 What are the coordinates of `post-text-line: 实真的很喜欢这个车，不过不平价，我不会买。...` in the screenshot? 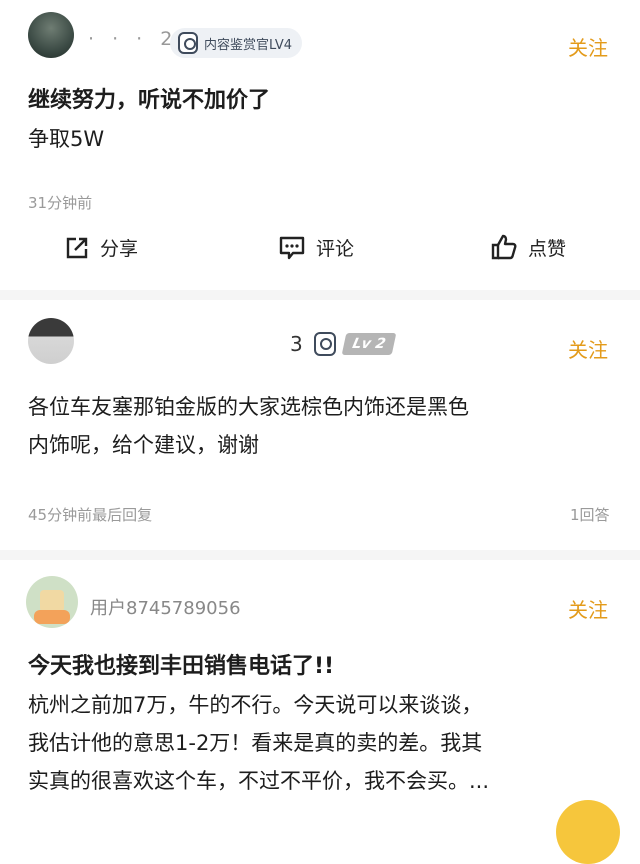 It's located at (259, 781).